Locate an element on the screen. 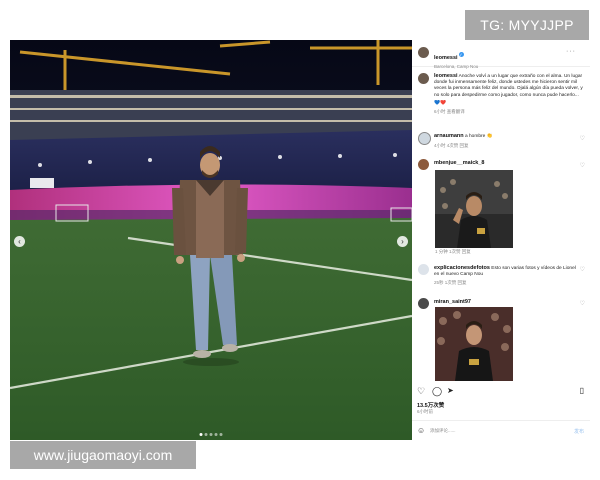 This screenshot has width=600, height=480. more-options-icon: ··· is located at coordinates (571, 51).